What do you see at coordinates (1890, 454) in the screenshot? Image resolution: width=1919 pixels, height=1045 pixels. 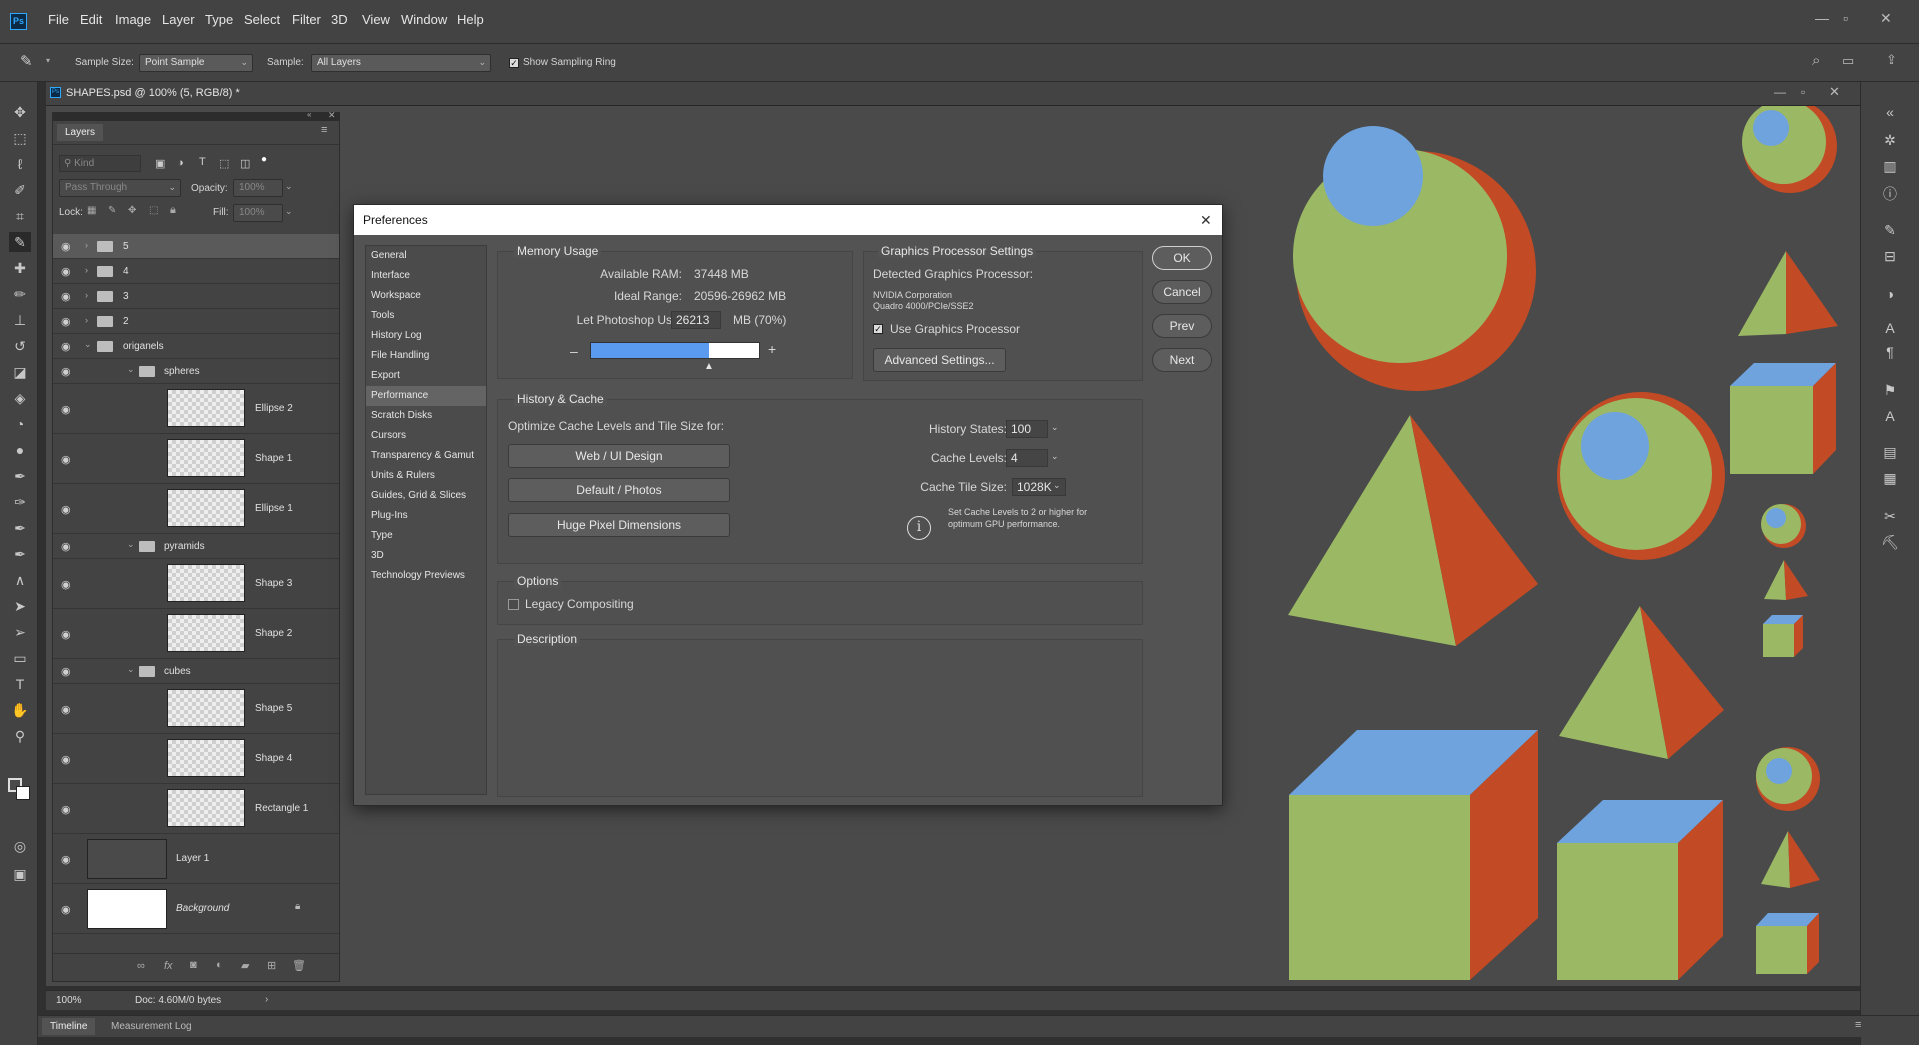 I see `properties-icon: ▤` at bounding box center [1890, 454].